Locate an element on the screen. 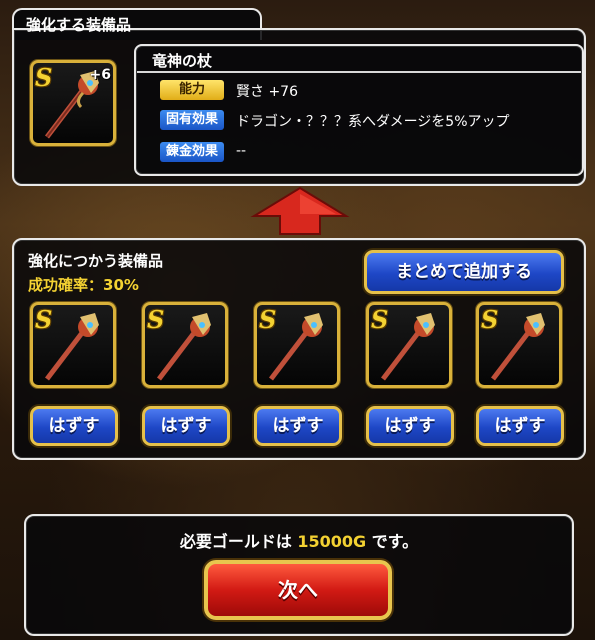 The image size is (595, 640). stat-badge-unique: 固有効果 is located at coordinates (192, 120).